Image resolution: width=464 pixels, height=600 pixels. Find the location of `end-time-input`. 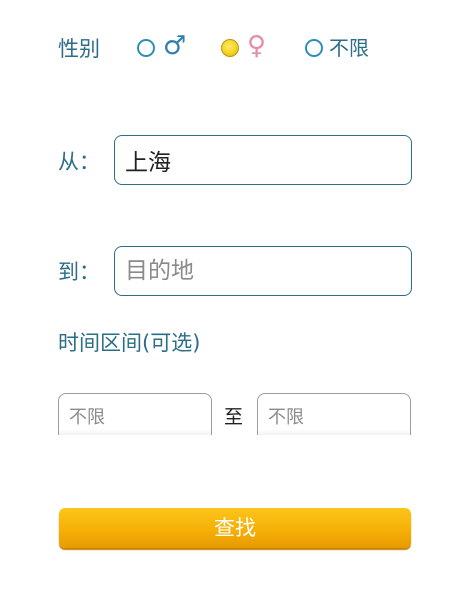

end-time-input is located at coordinates (334, 414).